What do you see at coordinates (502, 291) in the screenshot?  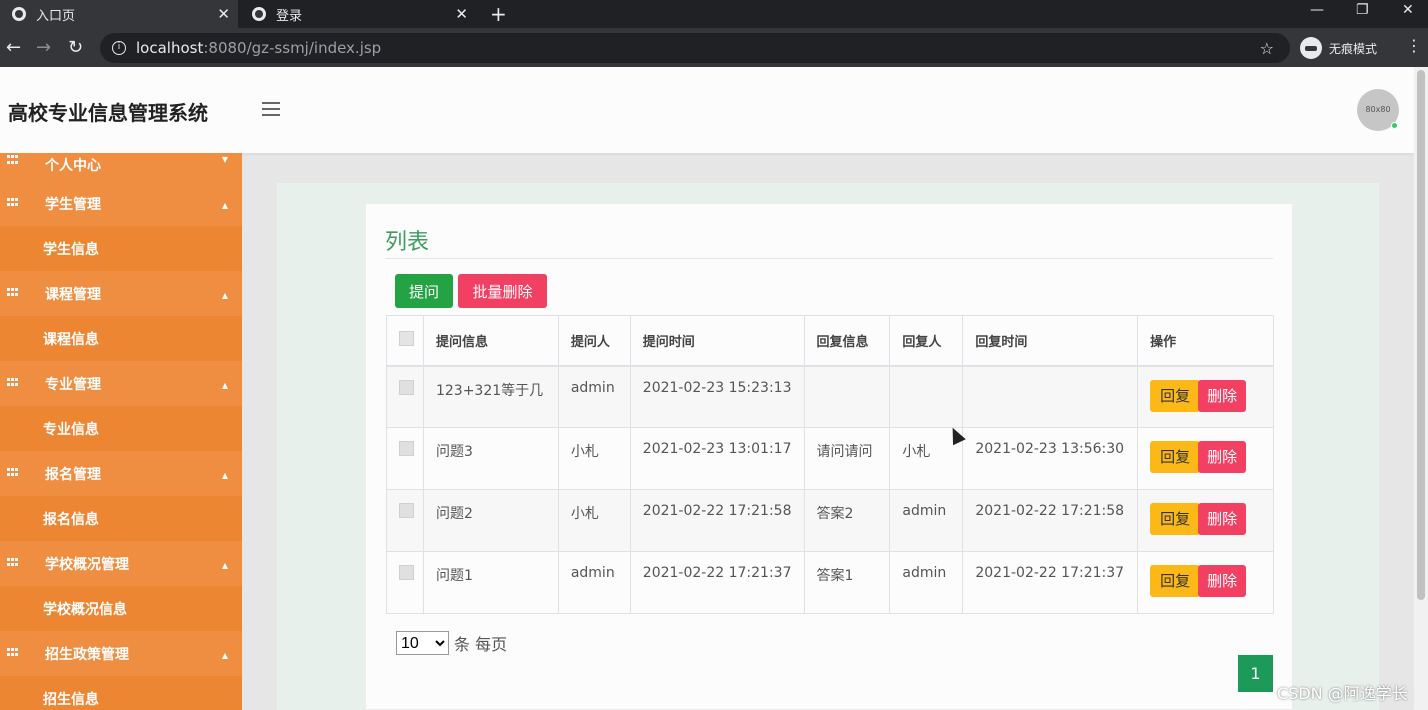 I see `batch-delete-button: 批量删除` at bounding box center [502, 291].